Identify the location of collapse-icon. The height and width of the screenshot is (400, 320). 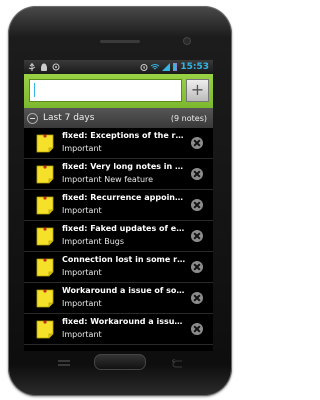
(32, 118).